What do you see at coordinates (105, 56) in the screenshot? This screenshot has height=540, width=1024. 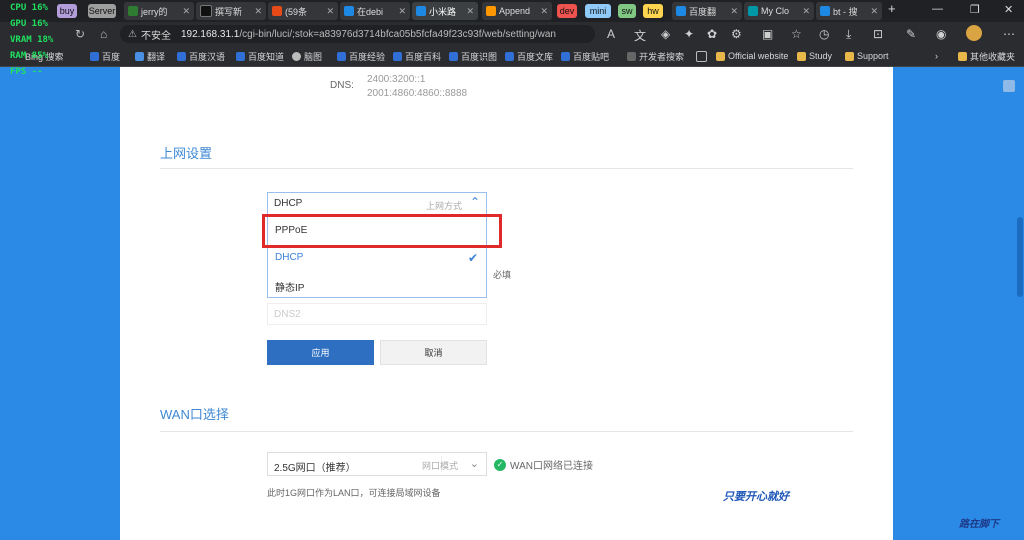 I see `bookmark-item: 百度` at bounding box center [105, 56].